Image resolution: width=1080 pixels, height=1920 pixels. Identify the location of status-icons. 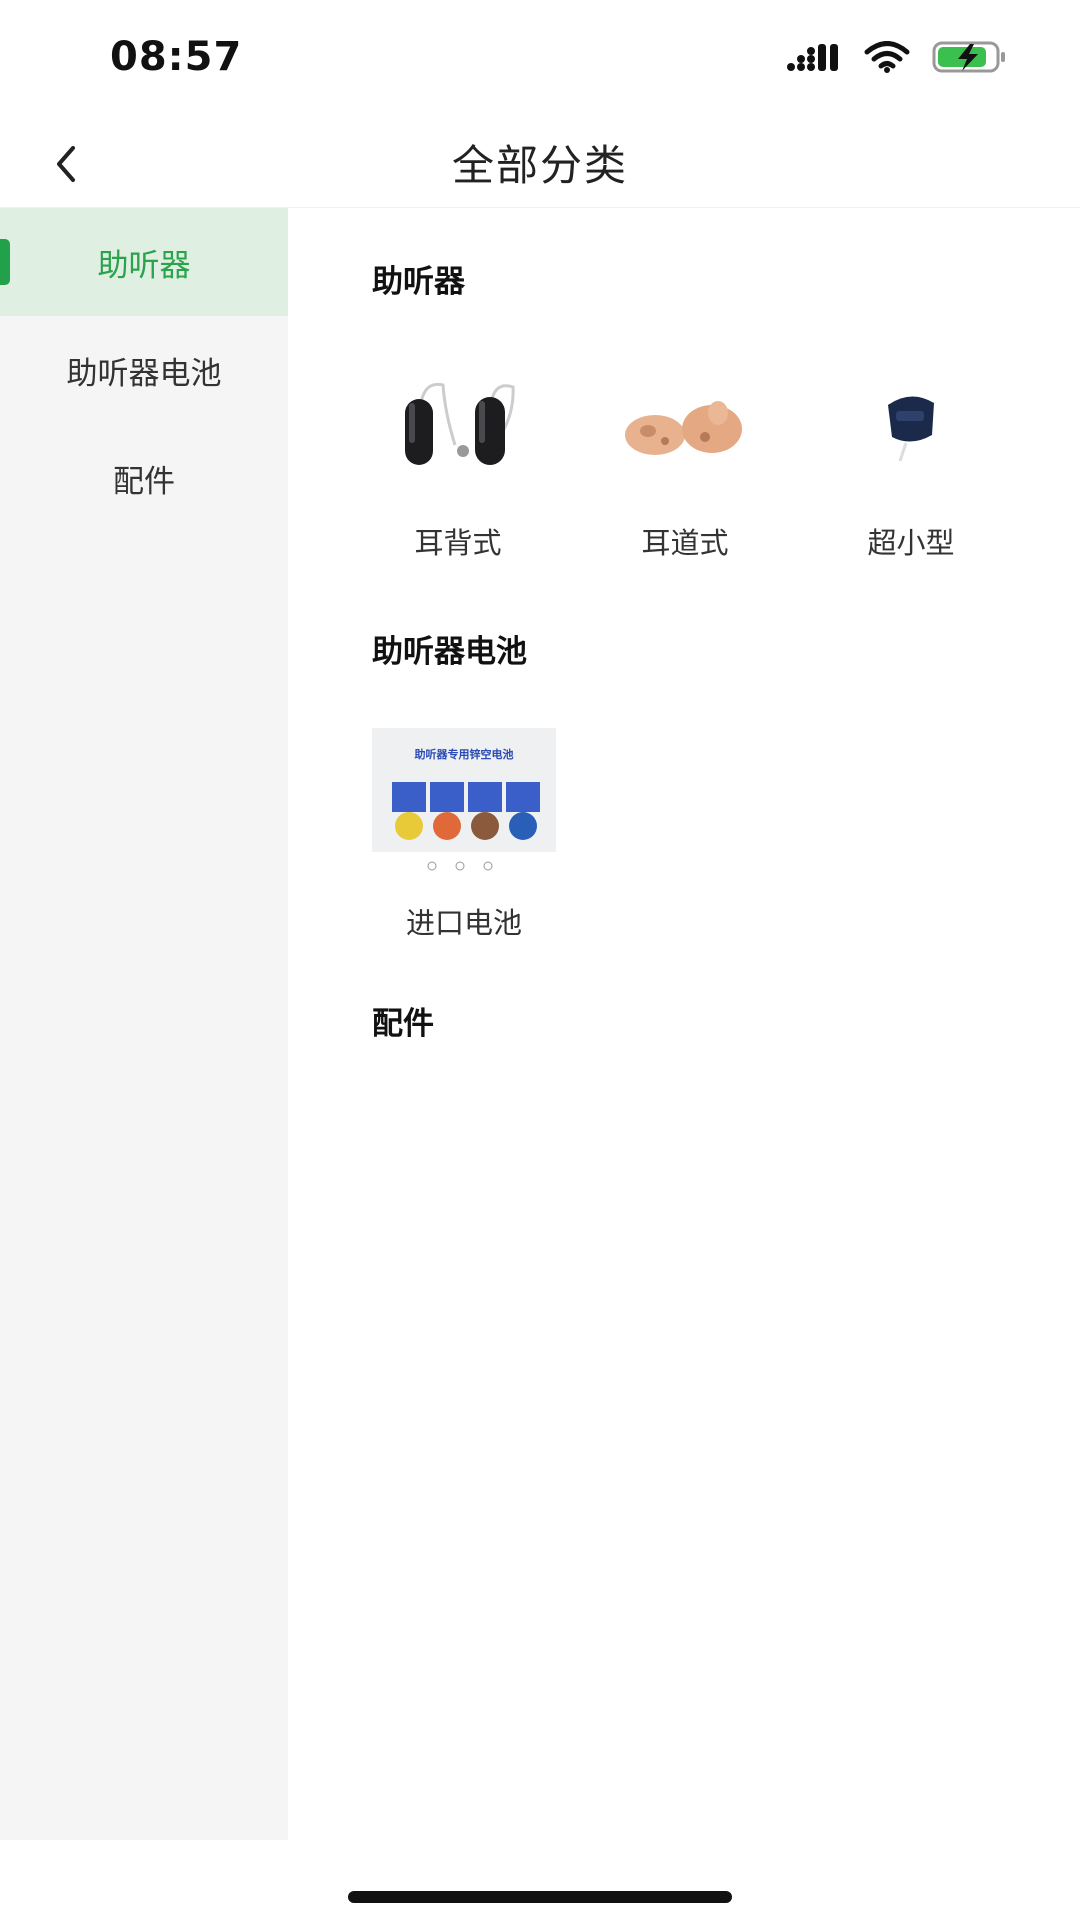
(897, 57).